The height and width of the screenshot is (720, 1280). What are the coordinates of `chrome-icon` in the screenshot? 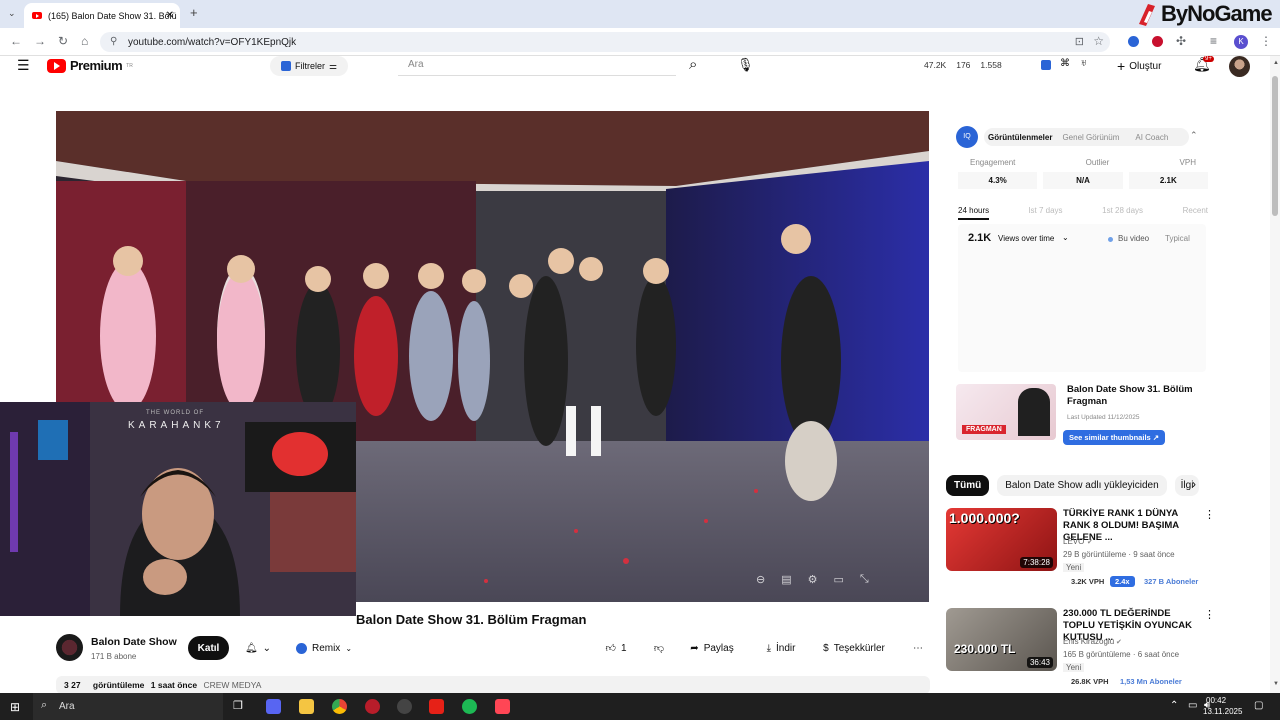 It's located at (339, 706).